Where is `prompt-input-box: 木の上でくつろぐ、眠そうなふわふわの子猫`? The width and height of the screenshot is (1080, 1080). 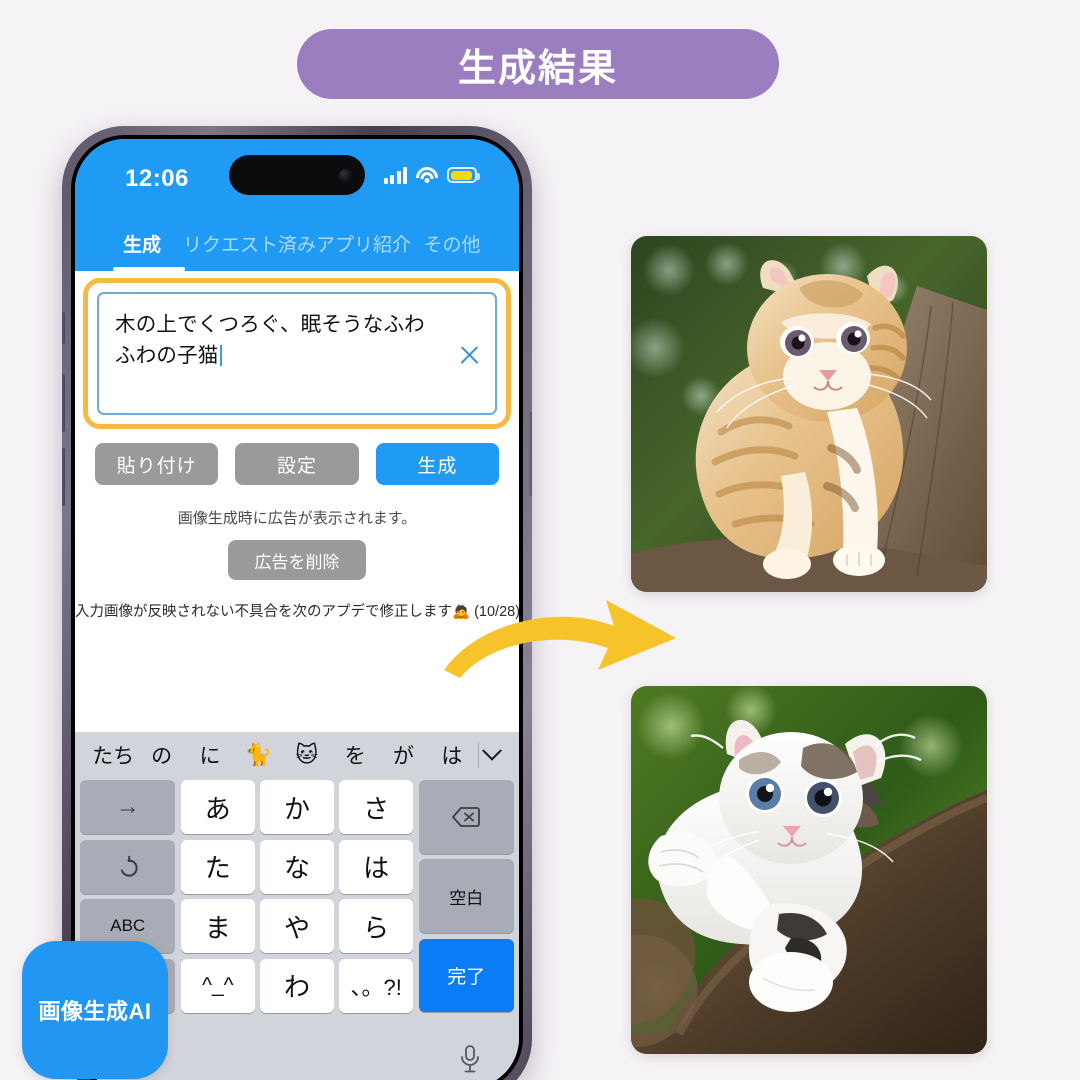 prompt-input-box: 木の上でくつろぐ、眠そうなふわふわの子猫 is located at coordinates (297, 353).